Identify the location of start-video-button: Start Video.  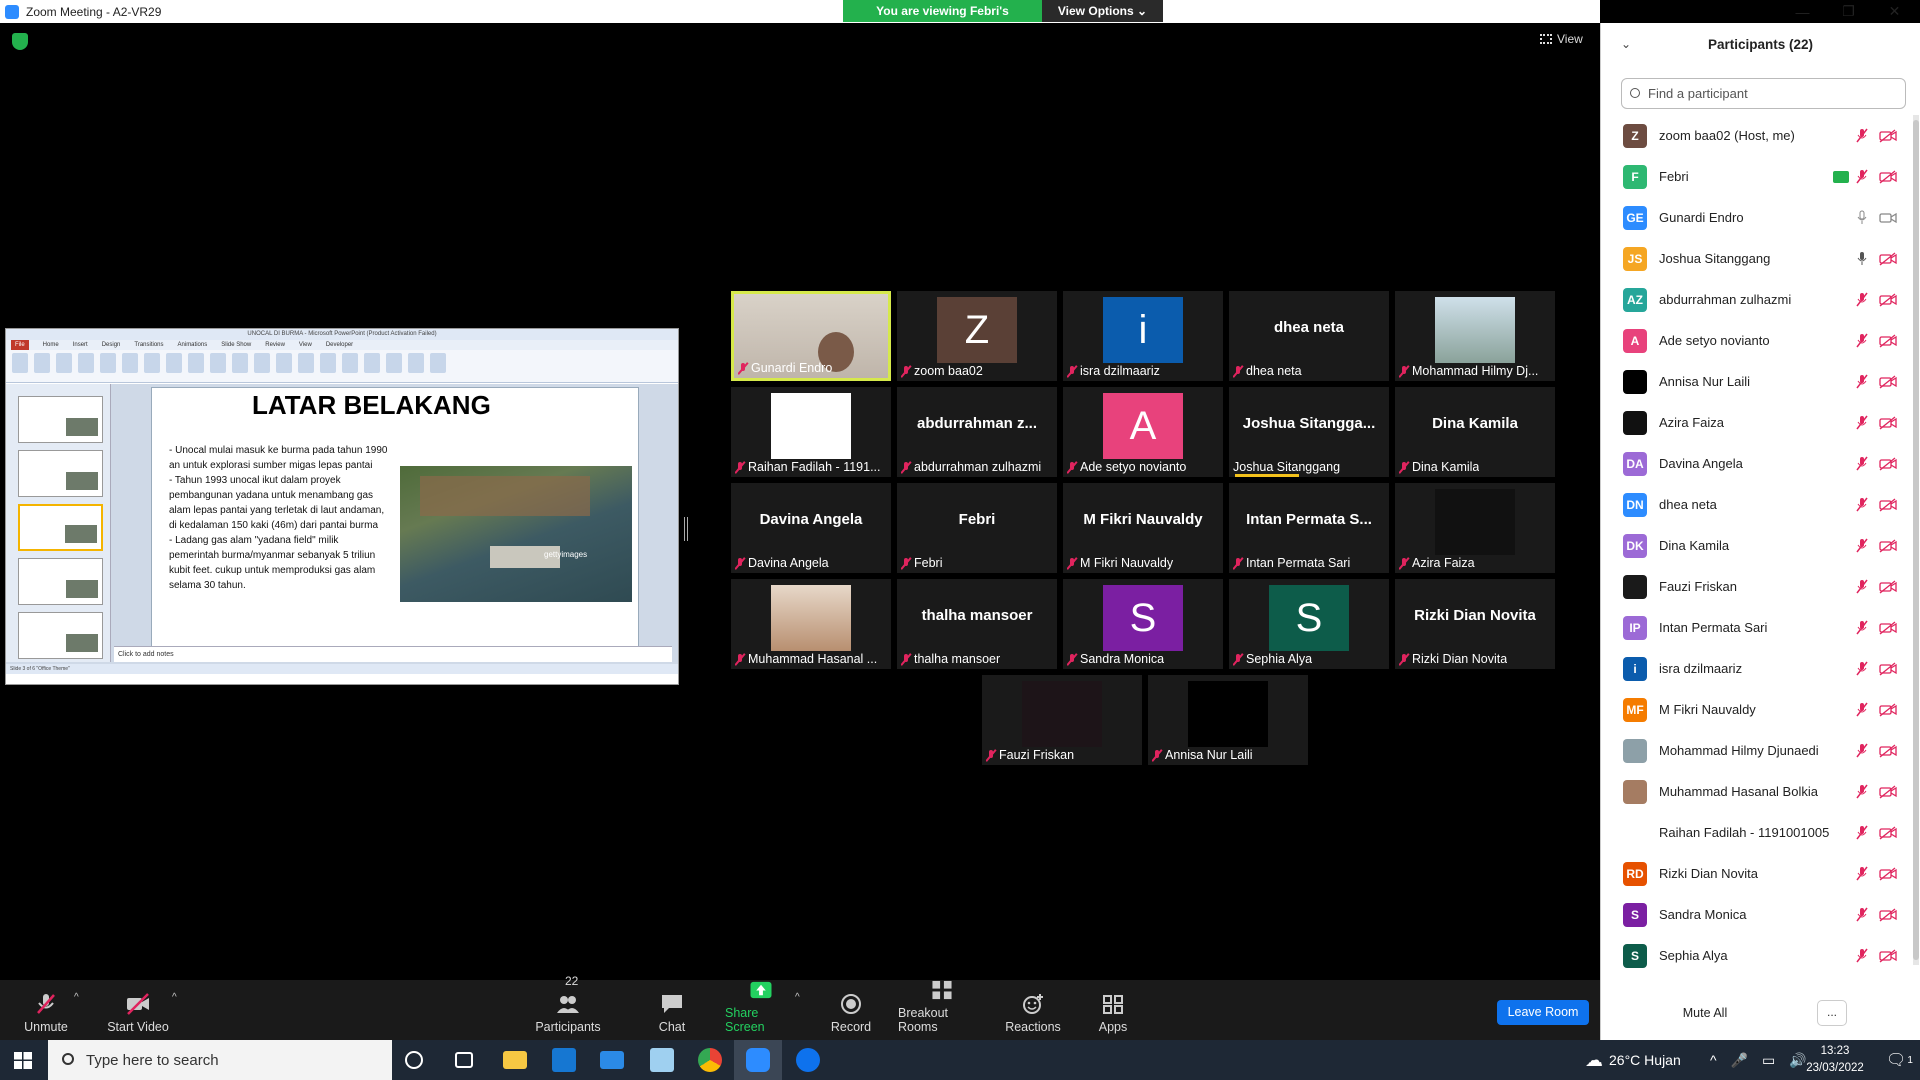
(138, 1010).